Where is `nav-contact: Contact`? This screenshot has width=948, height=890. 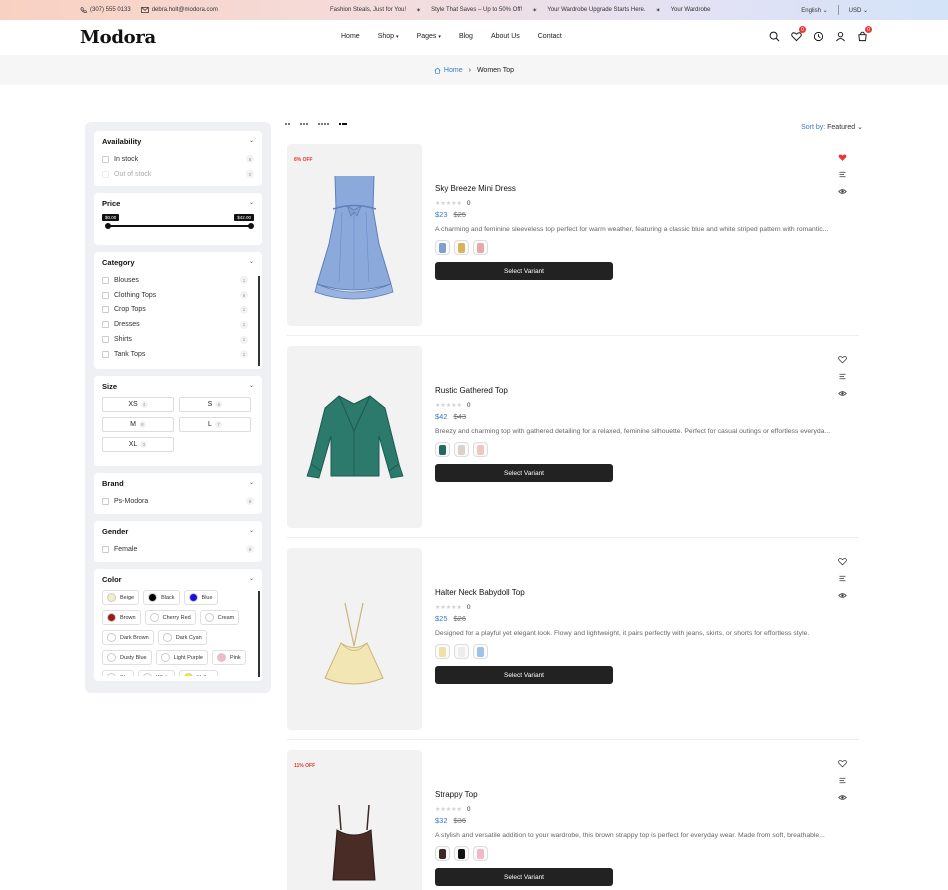
nav-contact: Contact is located at coordinates (550, 36).